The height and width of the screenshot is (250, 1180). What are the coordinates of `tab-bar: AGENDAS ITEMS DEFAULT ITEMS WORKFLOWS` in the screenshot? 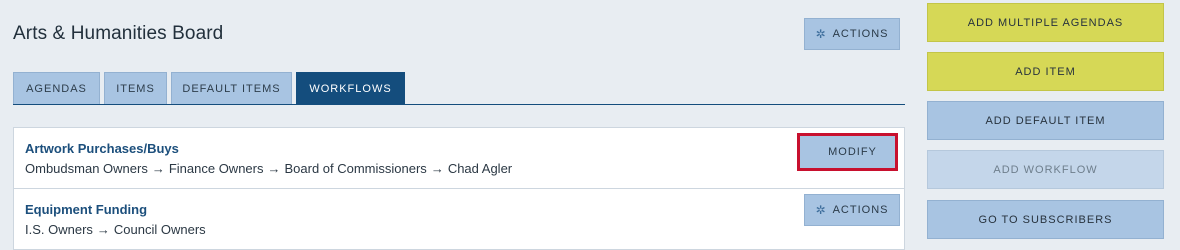 It's located at (209, 88).